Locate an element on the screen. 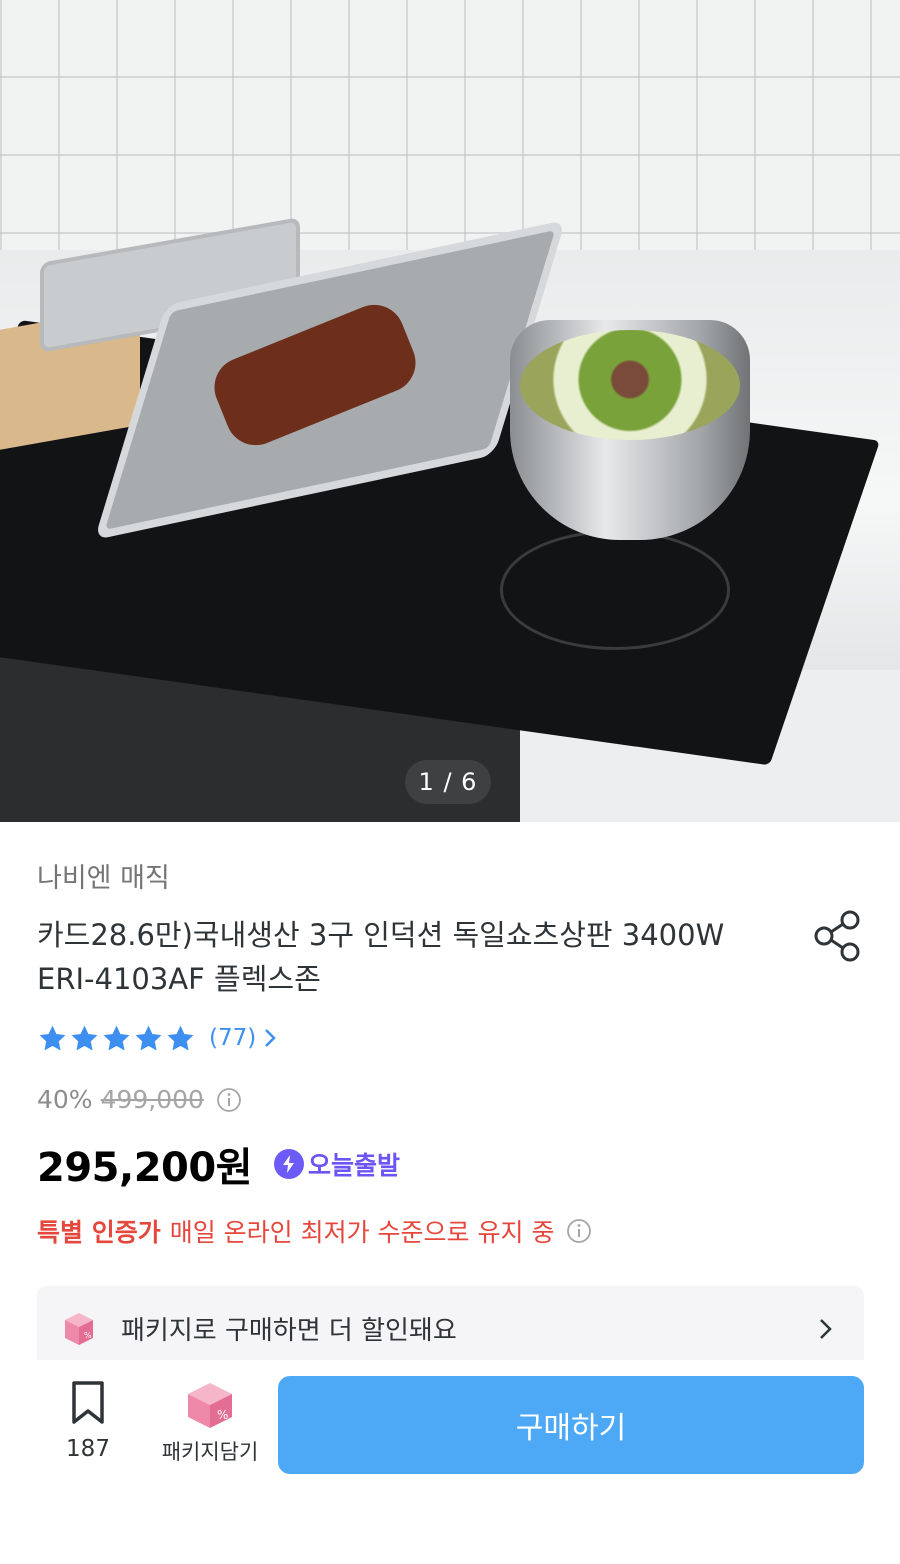 The width and height of the screenshot is (900, 1564). bookmark-count: 187 is located at coordinates (88, 1449).